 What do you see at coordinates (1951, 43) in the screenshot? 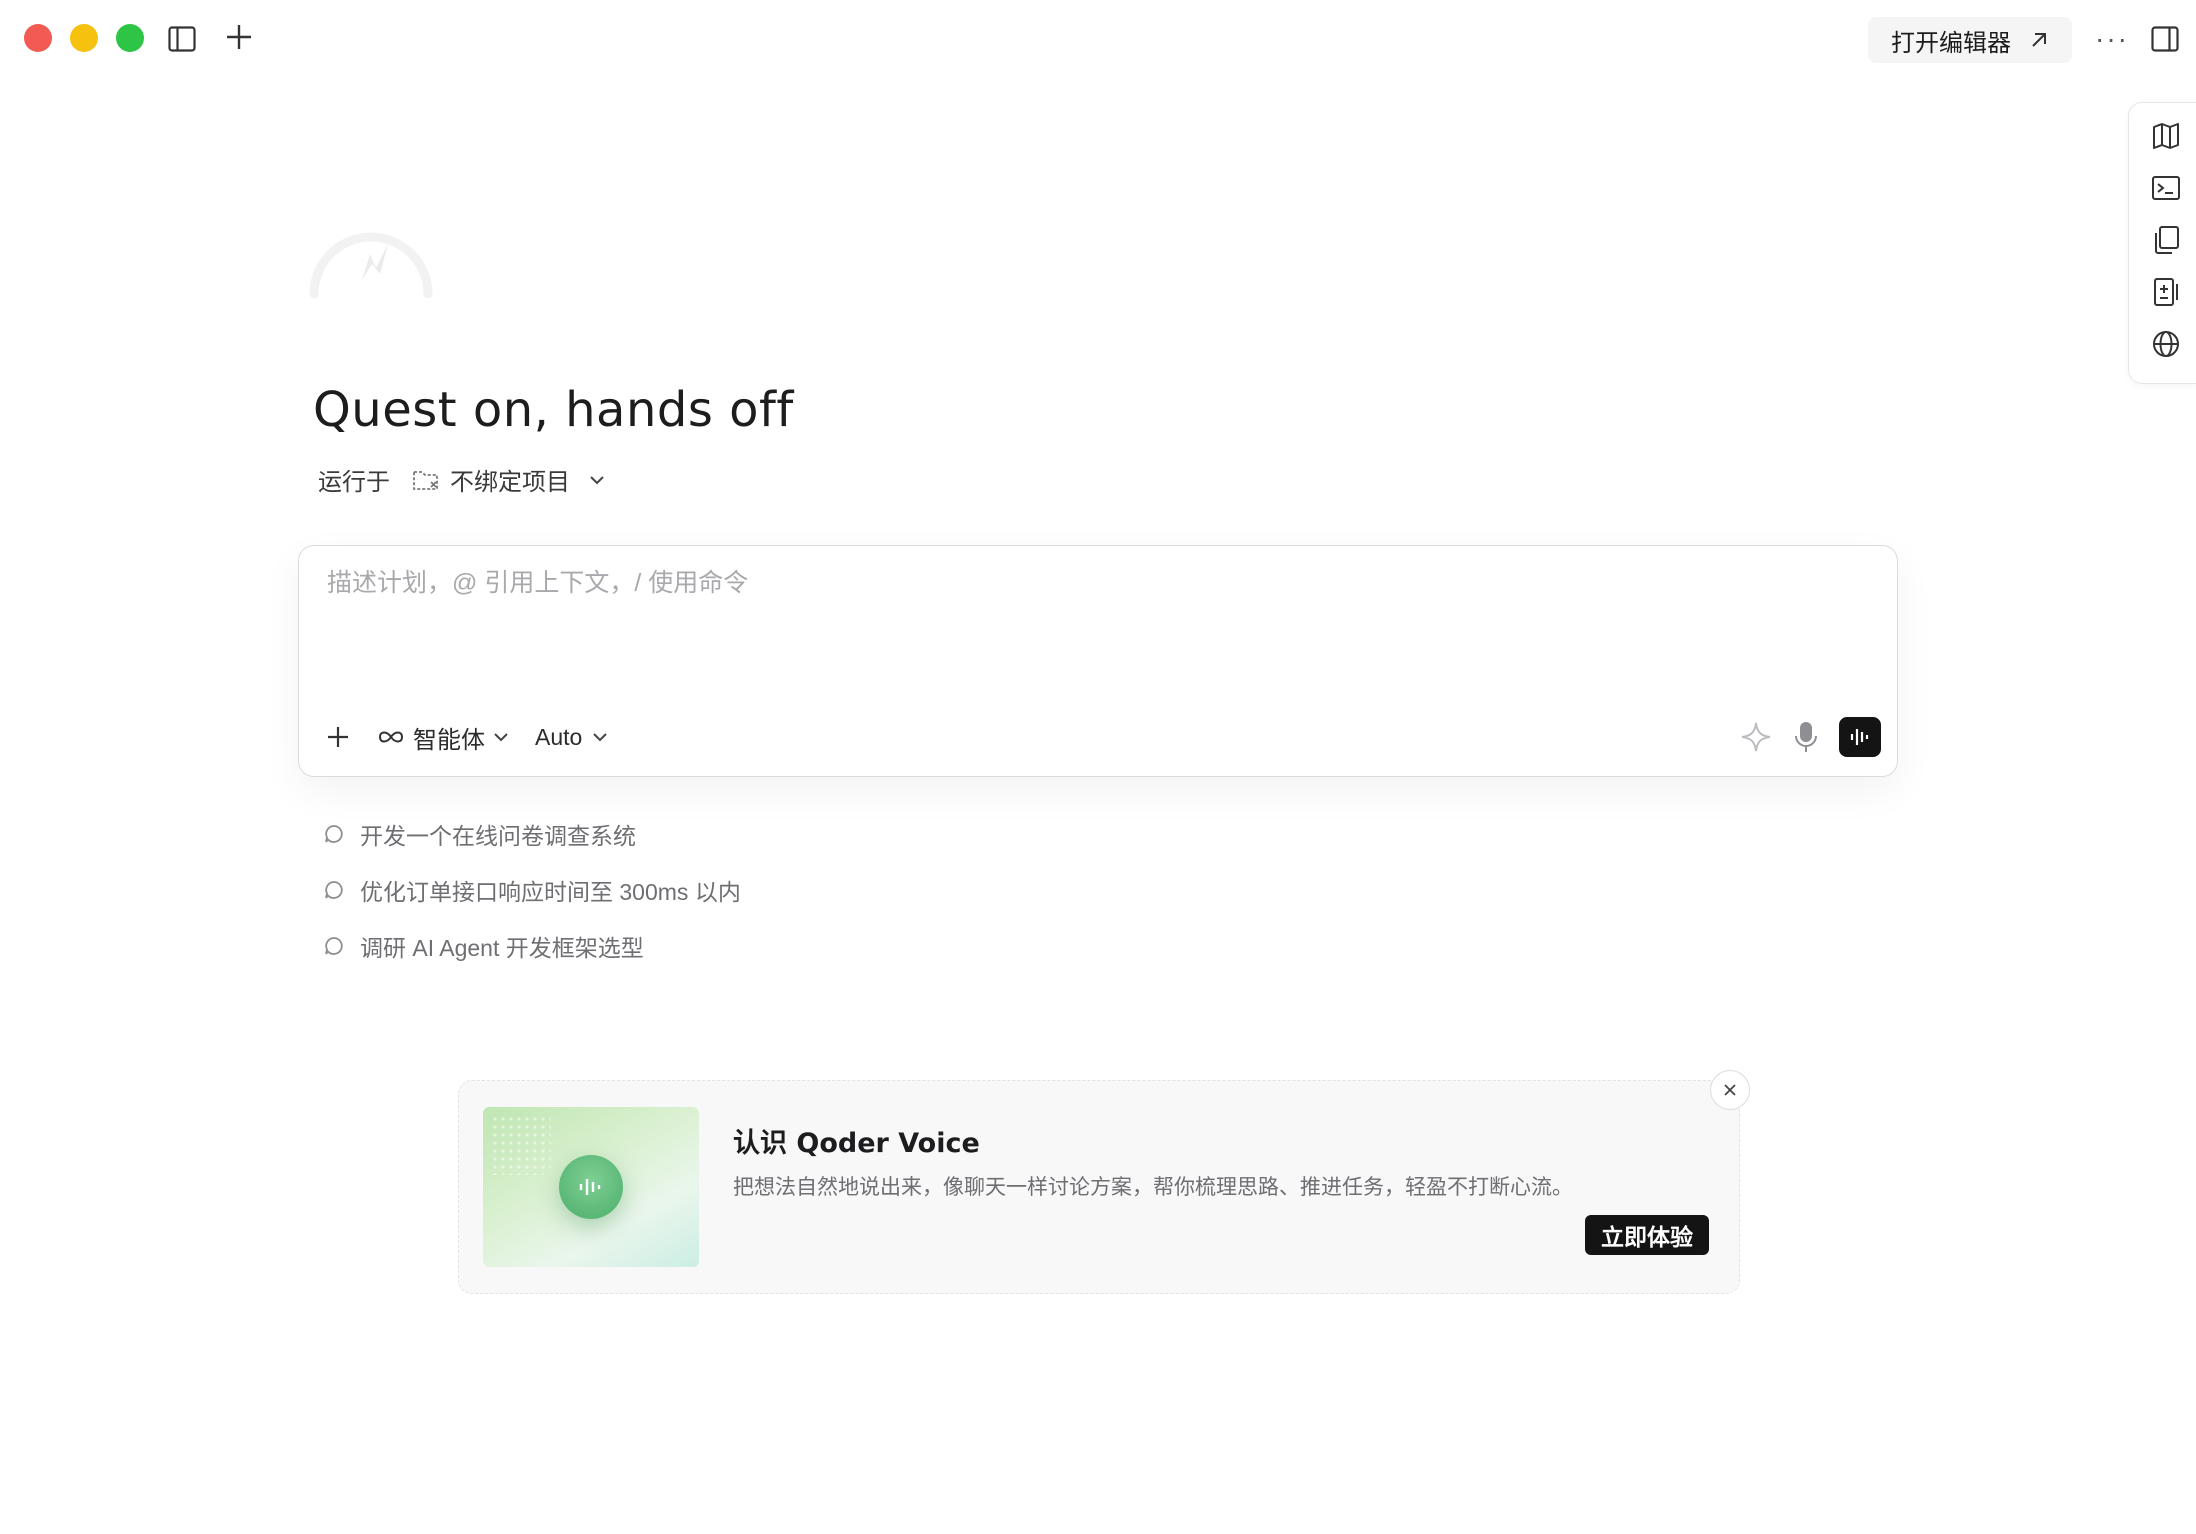
I see `open-editor-label: 打开编辑器` at bounding box center [1951, 43].